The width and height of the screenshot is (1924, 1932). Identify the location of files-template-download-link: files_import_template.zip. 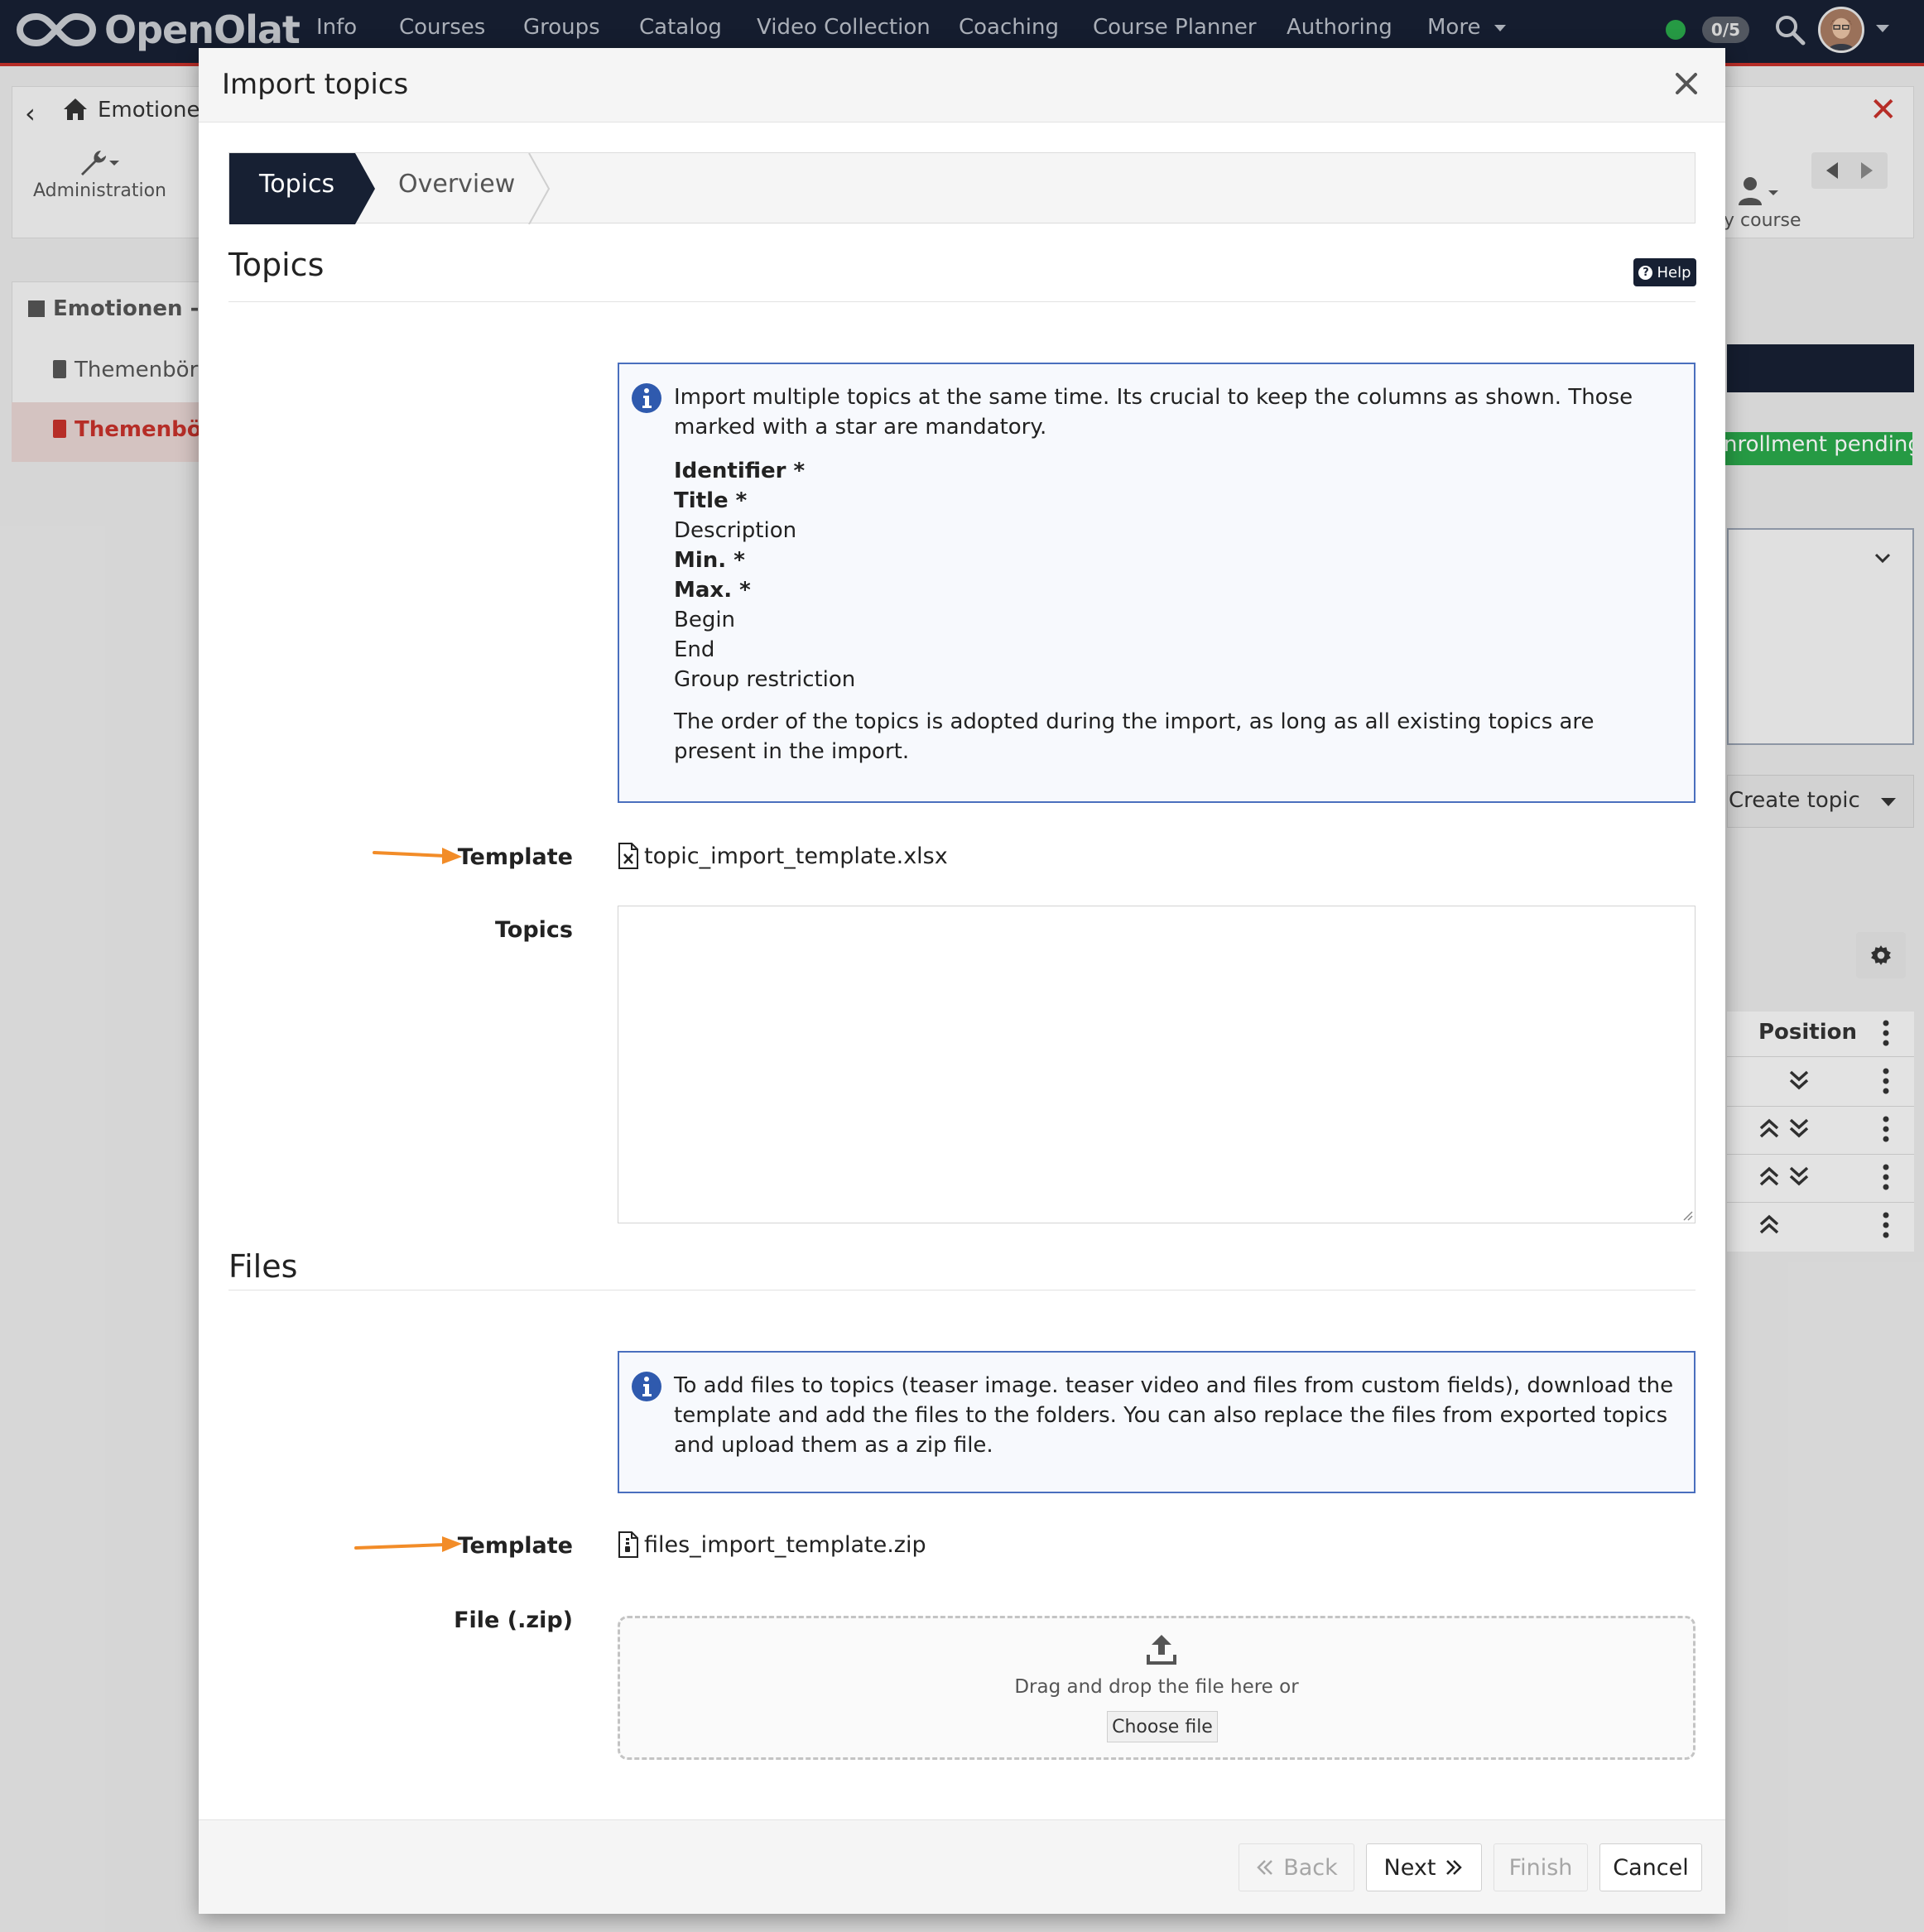
(772, 1544).